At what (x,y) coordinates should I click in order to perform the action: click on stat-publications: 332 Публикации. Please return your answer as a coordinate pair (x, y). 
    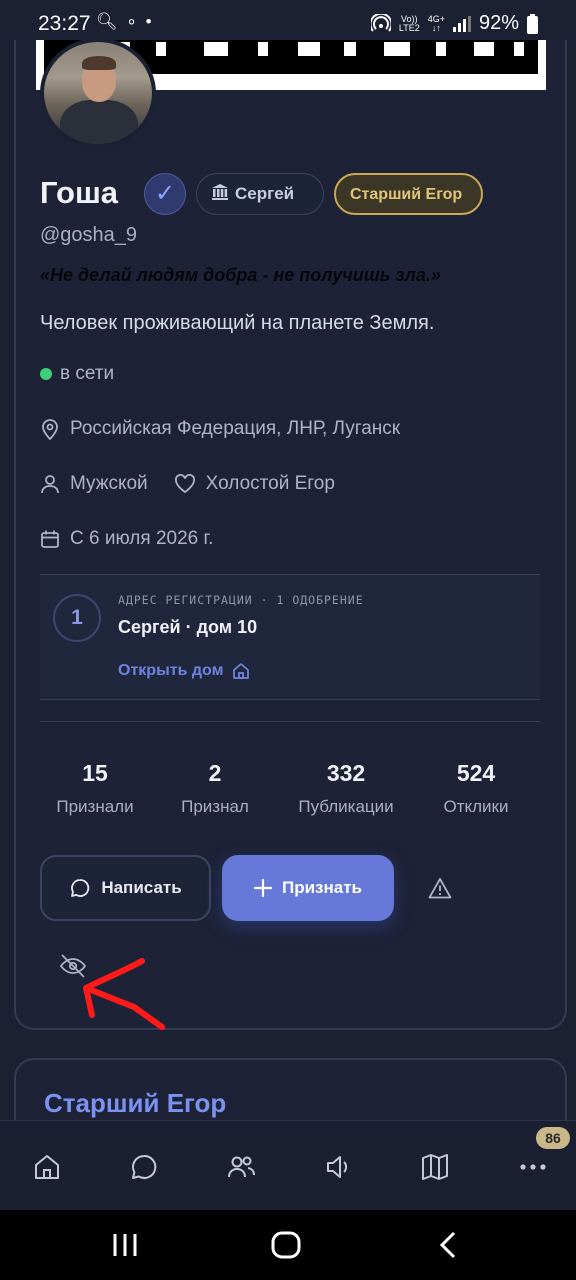
    Looking at the image, I should click on (346, 788).